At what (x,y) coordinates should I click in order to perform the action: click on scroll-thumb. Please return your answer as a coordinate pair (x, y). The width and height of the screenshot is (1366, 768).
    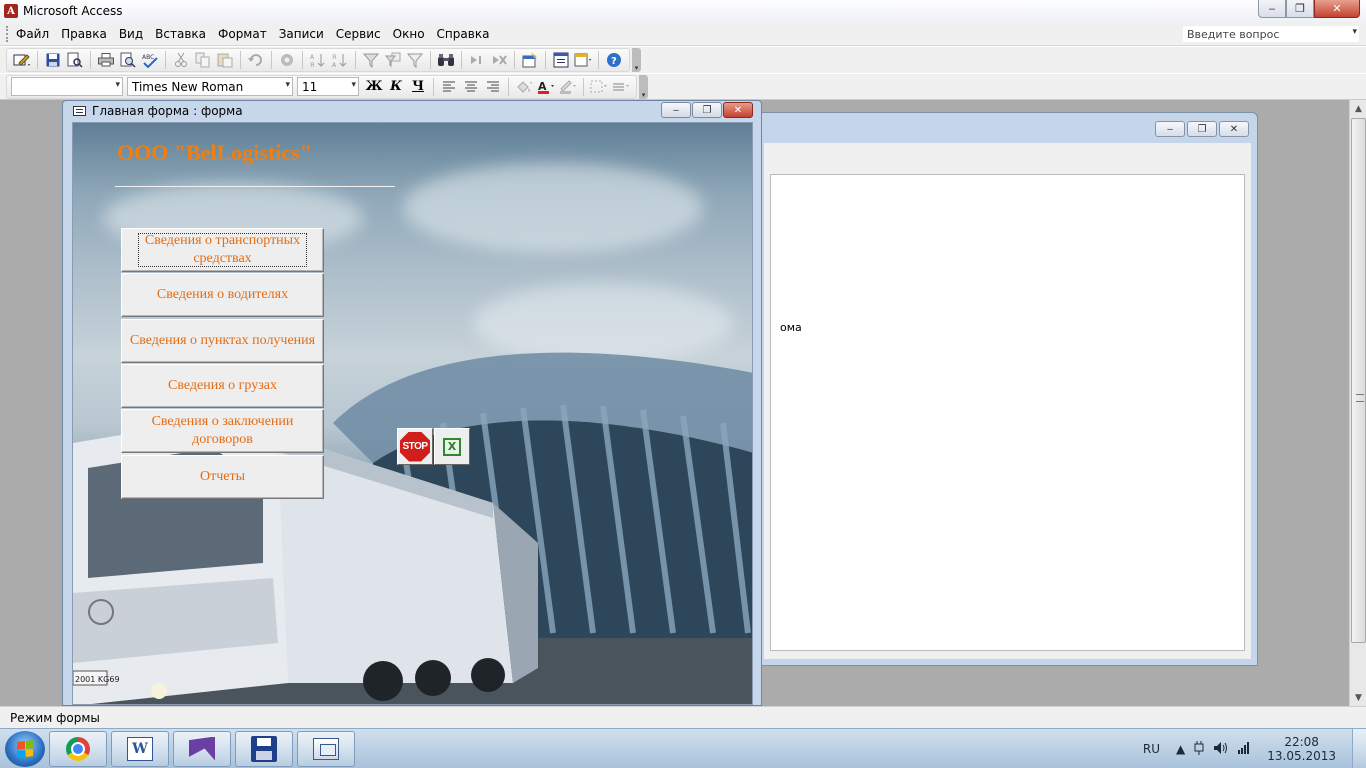
    Looking at the image, I should click on (1358, 380).